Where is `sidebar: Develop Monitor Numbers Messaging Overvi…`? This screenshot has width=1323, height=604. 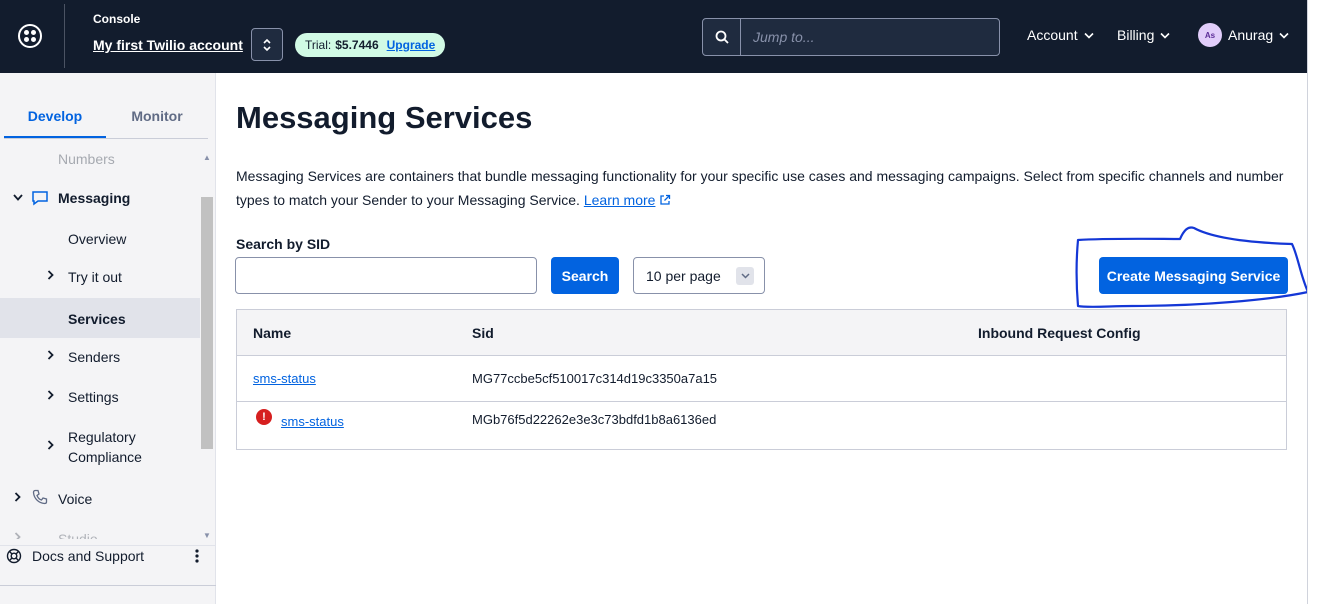 sidebar: Develop Monitor Numbers Messaging Overvi… is located at coordinates (108, 338).